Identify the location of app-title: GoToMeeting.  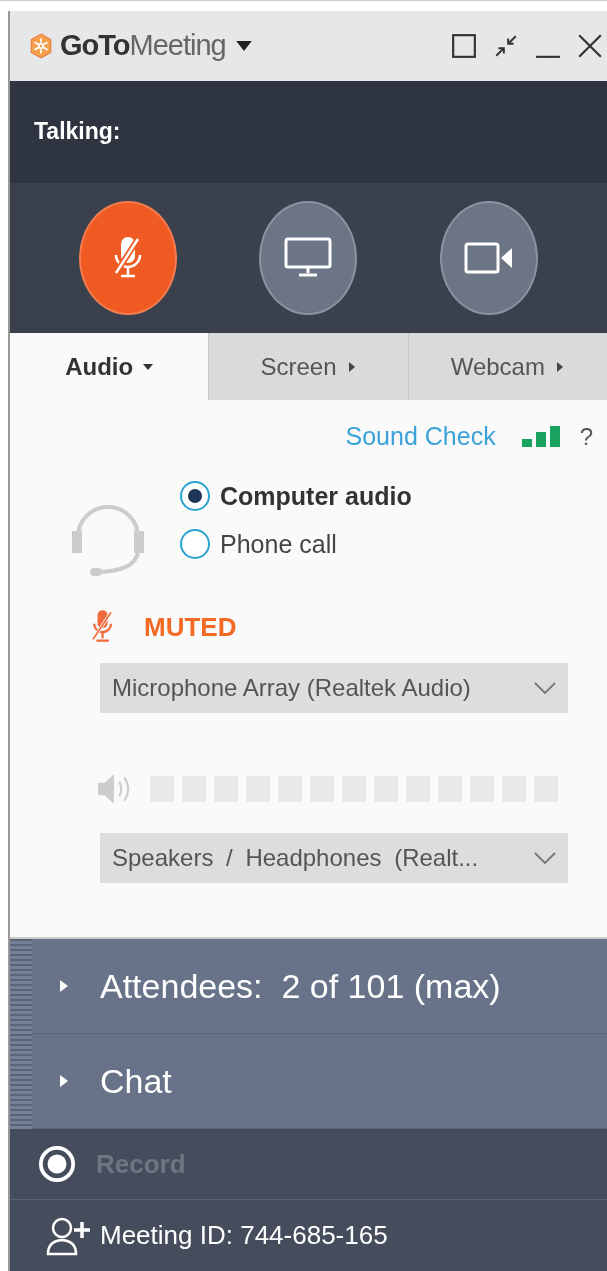
(143, 46).